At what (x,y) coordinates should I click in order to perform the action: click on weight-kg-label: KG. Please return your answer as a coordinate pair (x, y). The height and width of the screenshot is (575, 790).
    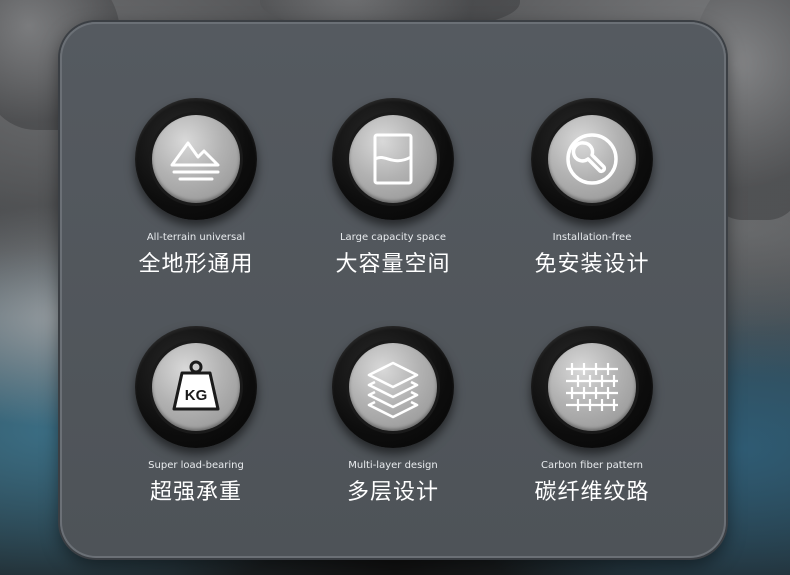
    Looking at the image, I should click on (196, 395).